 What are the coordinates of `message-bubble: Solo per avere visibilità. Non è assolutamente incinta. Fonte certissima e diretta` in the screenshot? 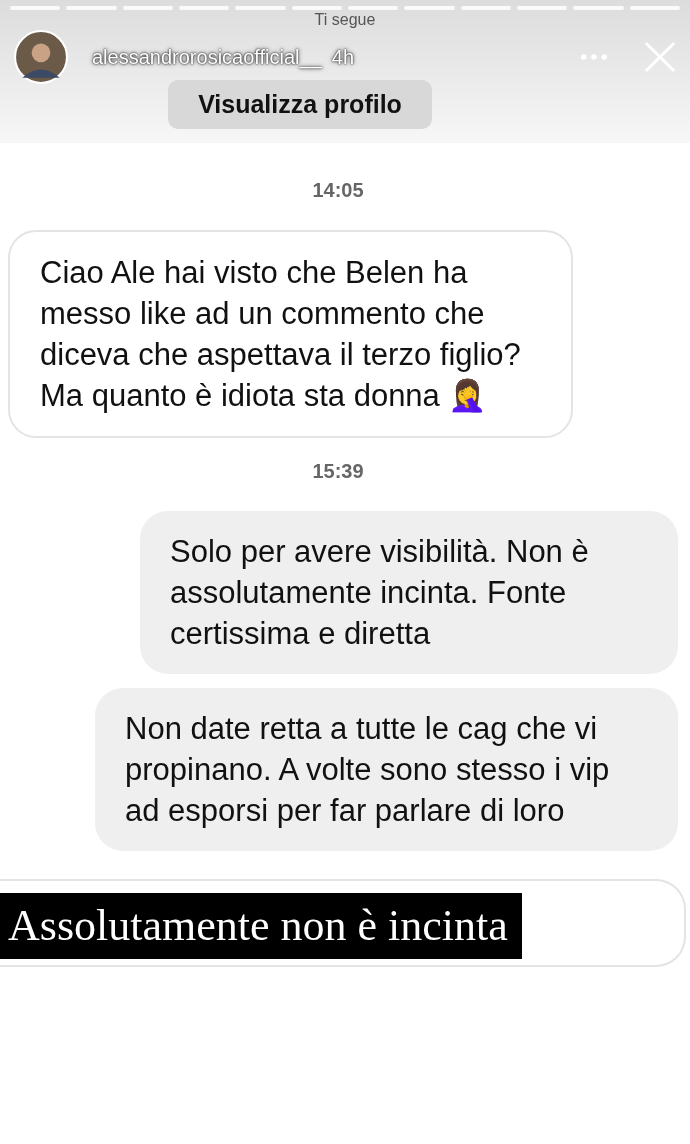 It's located at (409, 592).